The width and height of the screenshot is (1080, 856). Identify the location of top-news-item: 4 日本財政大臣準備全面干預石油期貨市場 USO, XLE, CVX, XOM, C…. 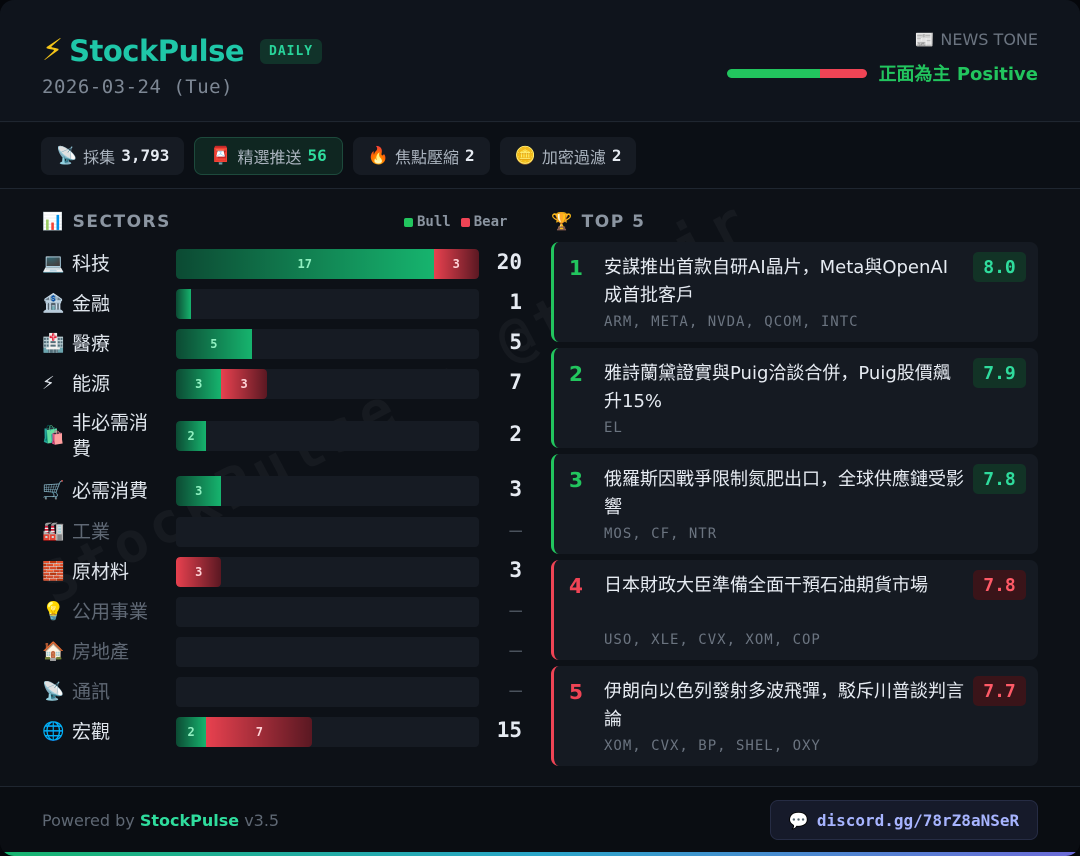
(794, 610).